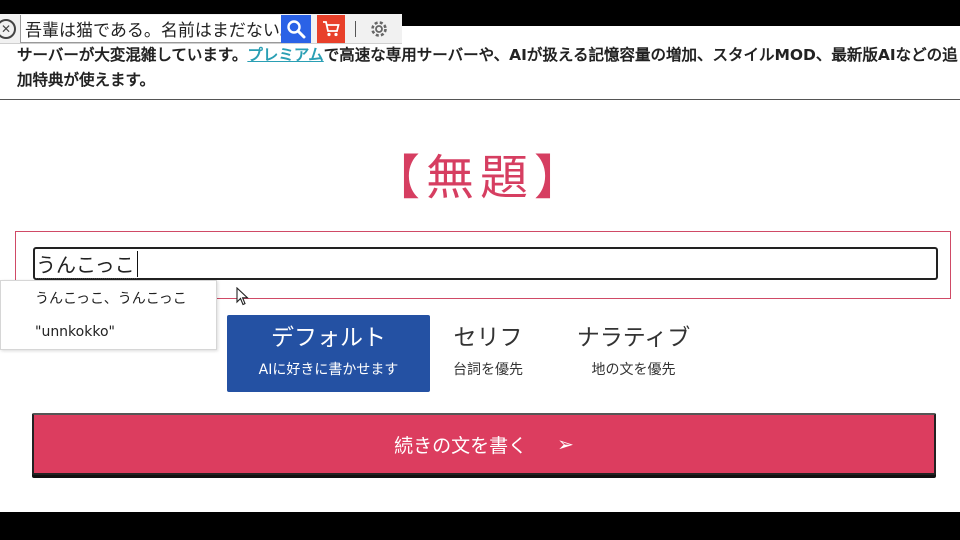  Describe the element at coordinates (633, 353) in the screenshot. I see `mode-narrative-button: ナラティブ 地の文を優先` at that location.